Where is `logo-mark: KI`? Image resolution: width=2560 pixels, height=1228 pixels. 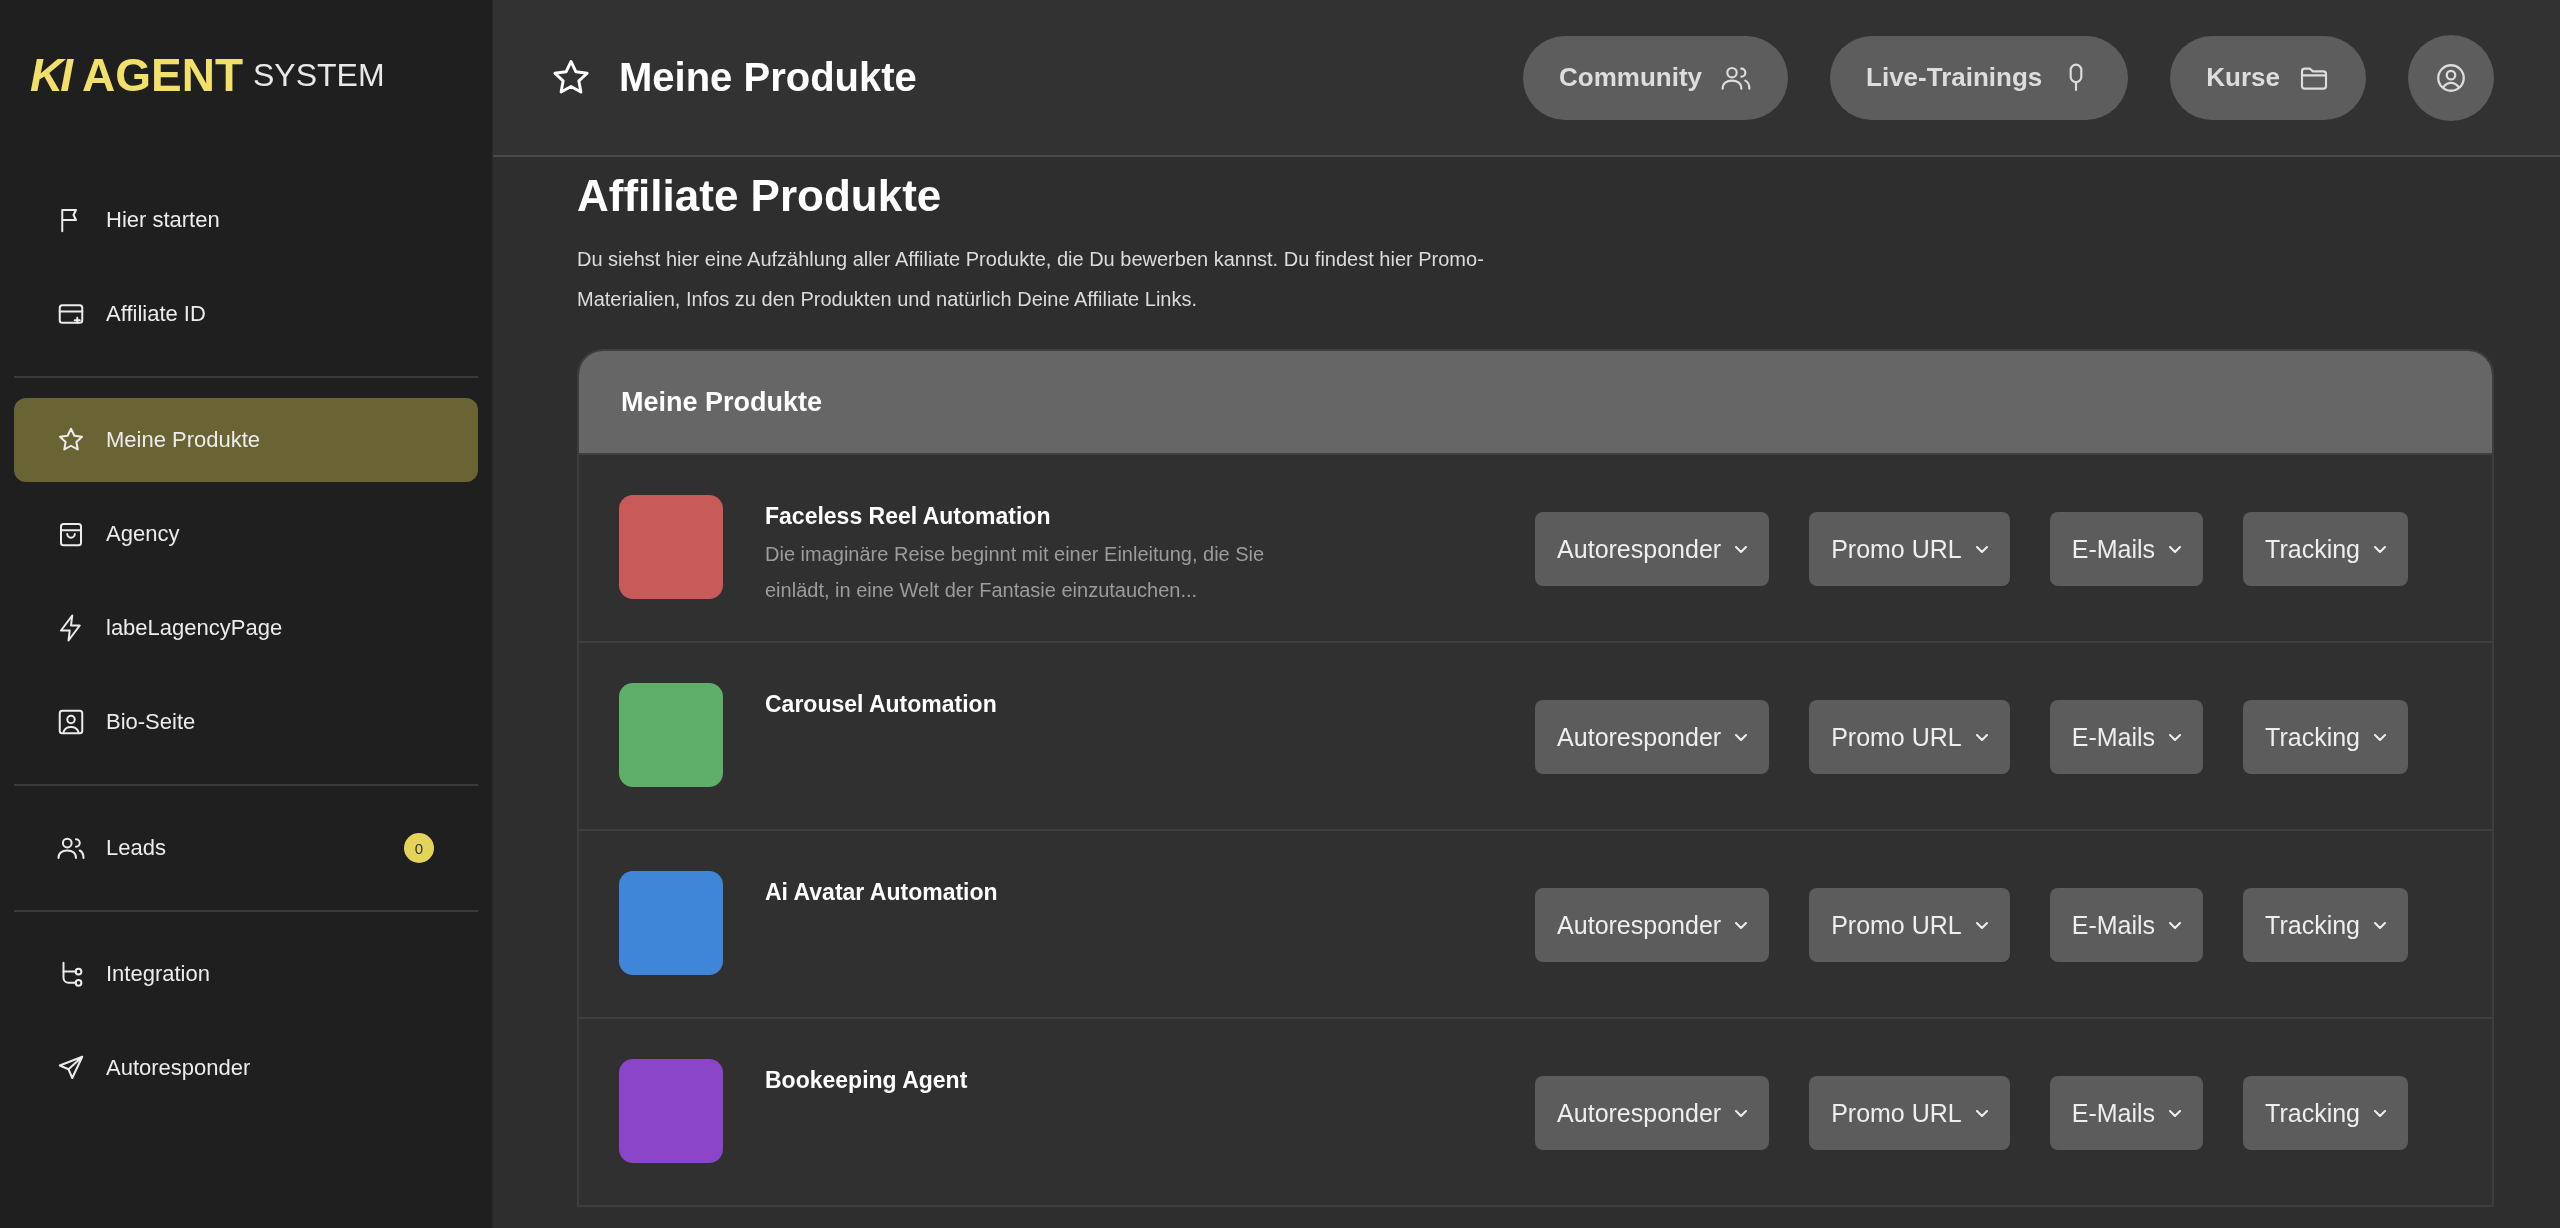 logo-mark: KI is located at coordinates (50, 75).